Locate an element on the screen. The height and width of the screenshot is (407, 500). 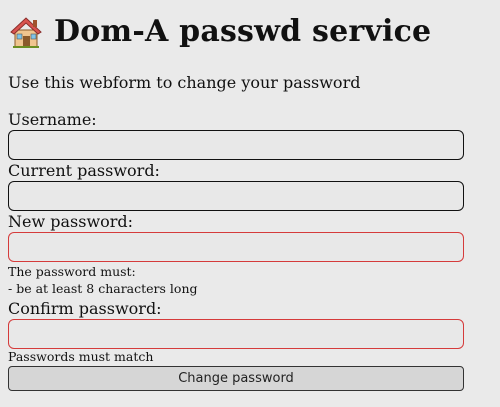
confirm-password-input is located at coordinates (236, 334).